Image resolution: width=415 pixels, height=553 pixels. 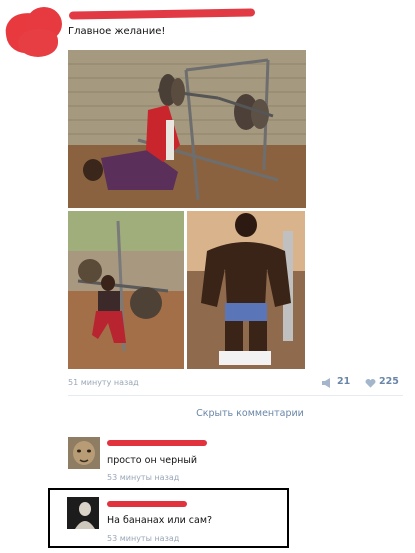 What do you see at coordinates (152, 460) in the screenshot?
I see `comment-text: просто он черный` at bounding box center [152, 460].